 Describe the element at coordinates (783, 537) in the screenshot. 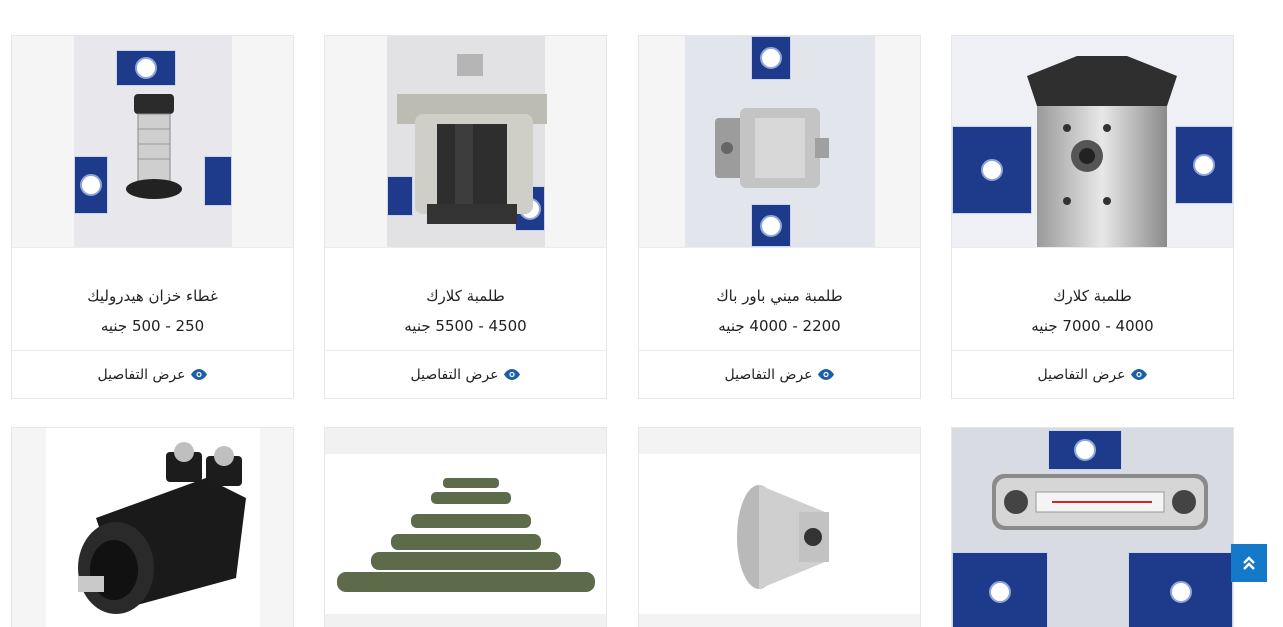

I see `bell-housing-image` at that location.